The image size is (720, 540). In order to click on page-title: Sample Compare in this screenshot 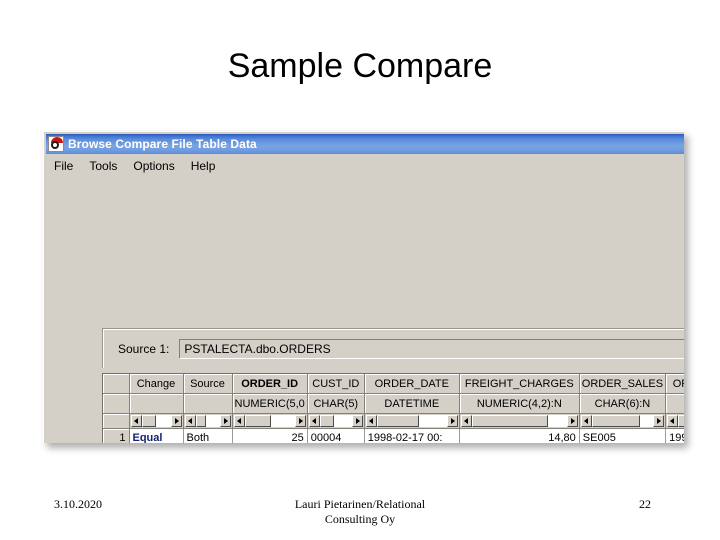, I will do `click(360, 66)`.